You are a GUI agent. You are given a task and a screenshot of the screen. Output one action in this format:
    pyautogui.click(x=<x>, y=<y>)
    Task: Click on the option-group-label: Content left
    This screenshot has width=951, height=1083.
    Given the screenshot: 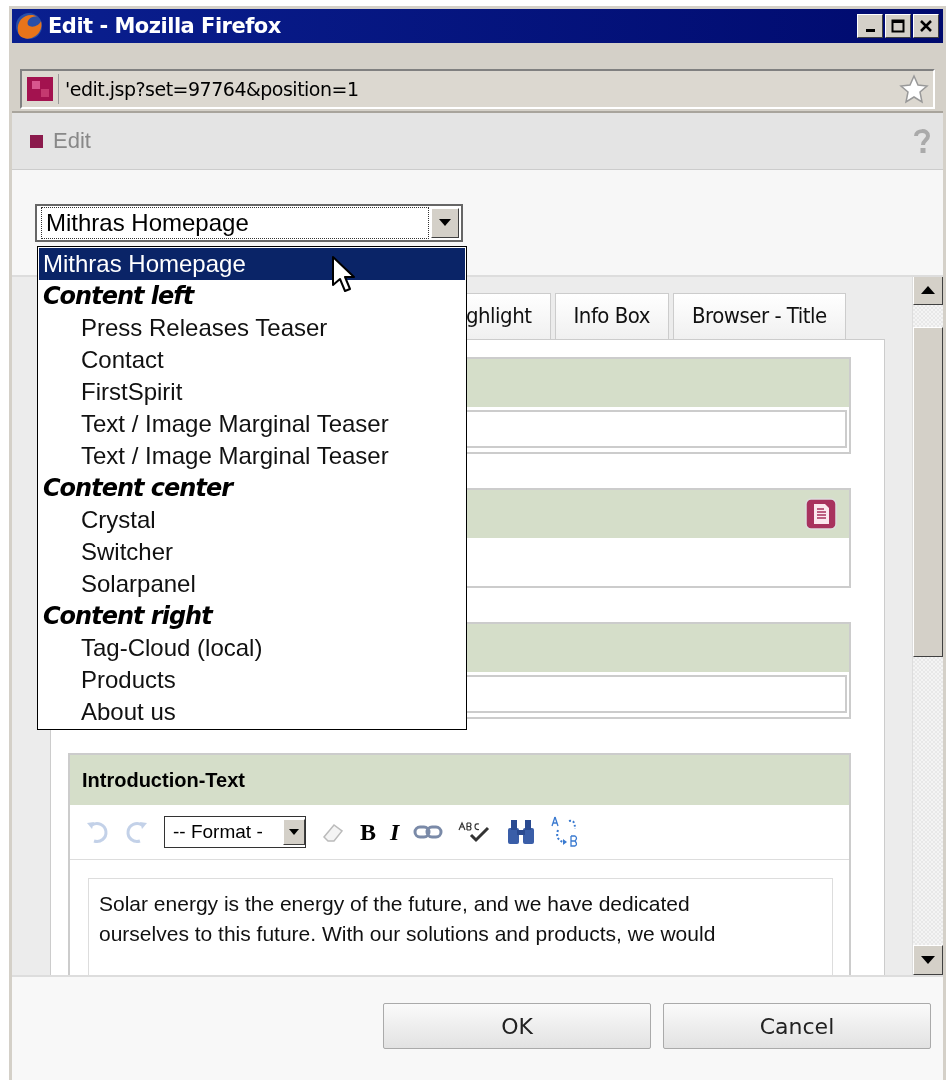 What is the action you would take?
    pyautogui.click(x=119, y=296)
    